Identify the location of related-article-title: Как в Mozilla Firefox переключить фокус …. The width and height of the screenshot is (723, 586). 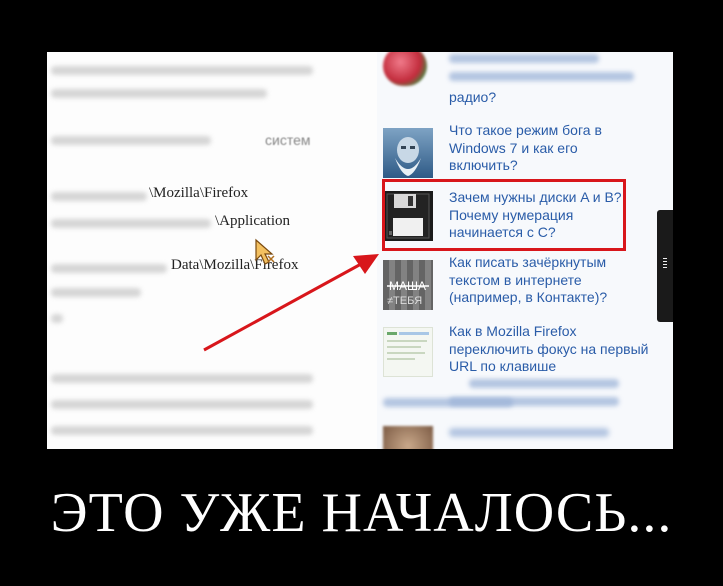
(549, 349).